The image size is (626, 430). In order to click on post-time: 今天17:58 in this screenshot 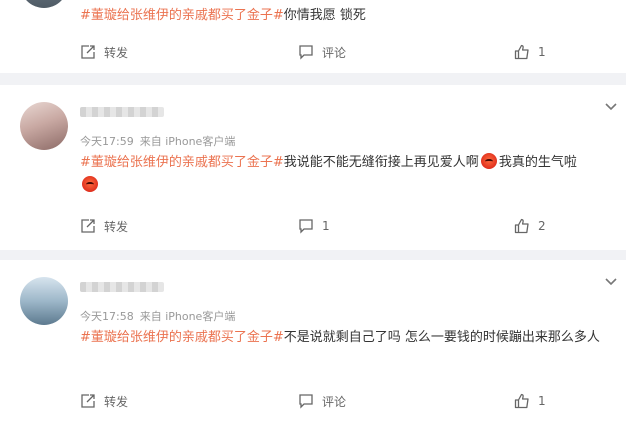, I will do `click(107, 316)`.